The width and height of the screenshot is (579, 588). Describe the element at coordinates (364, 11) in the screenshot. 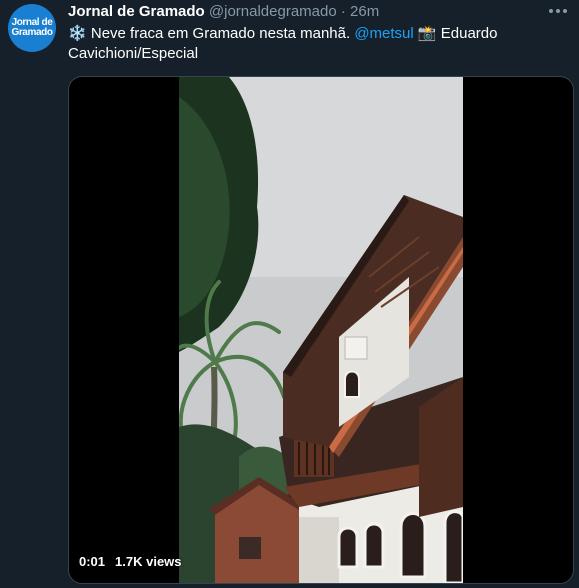

I see `timestamp: 26m` at that location.